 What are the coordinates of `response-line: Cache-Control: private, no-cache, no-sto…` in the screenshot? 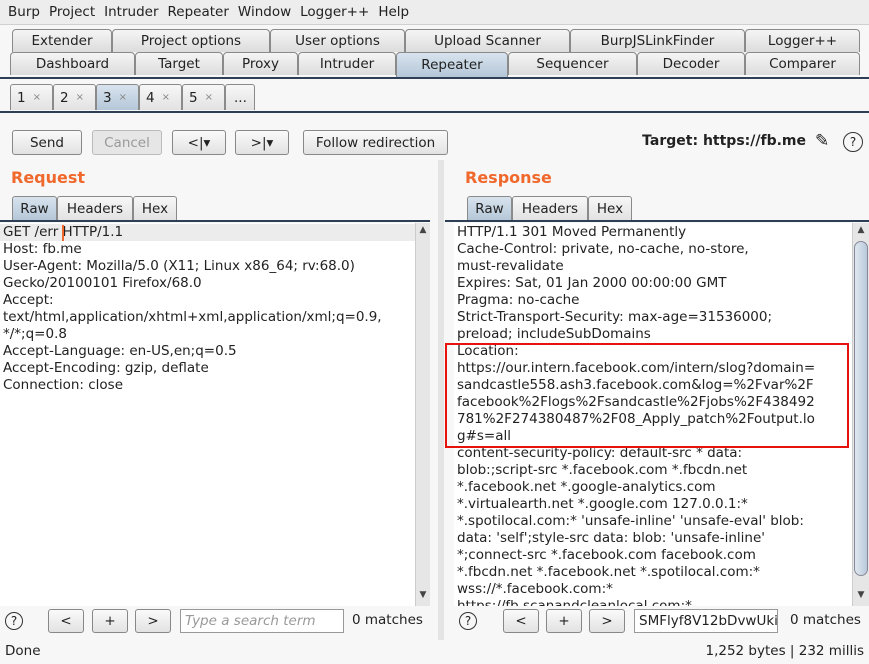 It's located at (603, 249).